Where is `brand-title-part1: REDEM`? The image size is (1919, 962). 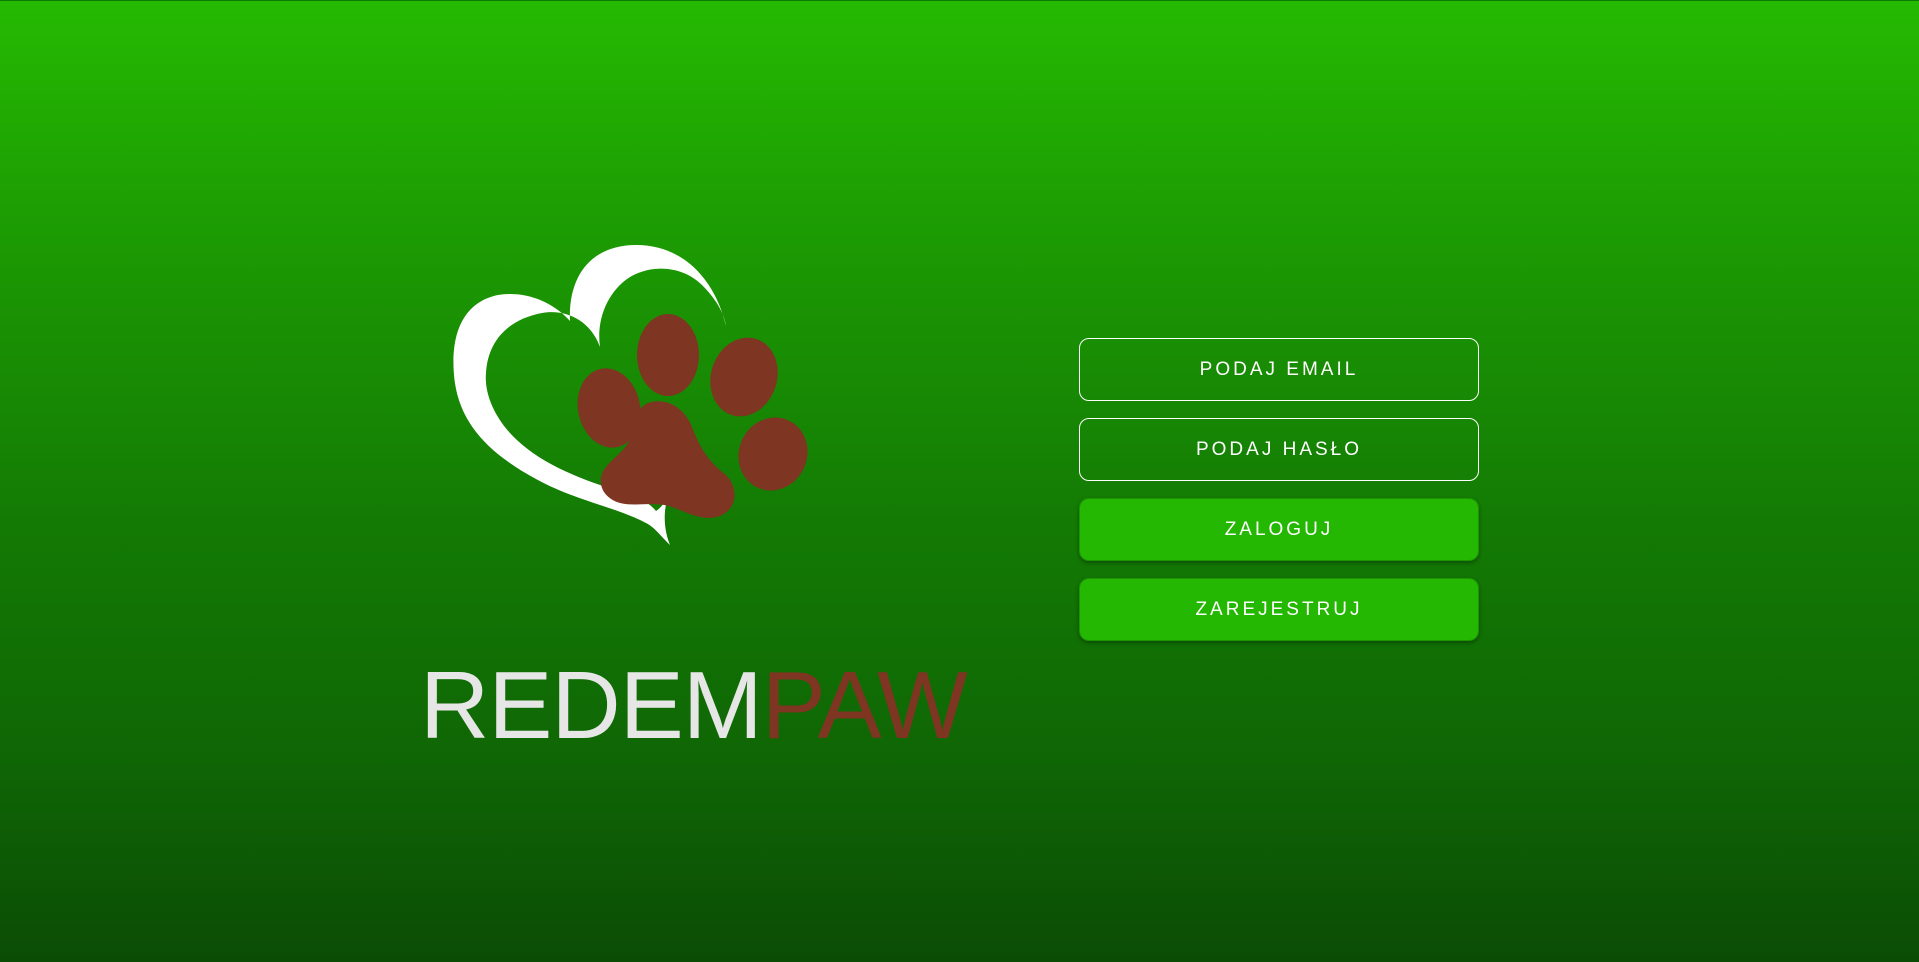 brand-title-part1: REDEM is located at coordinates (591, 705).